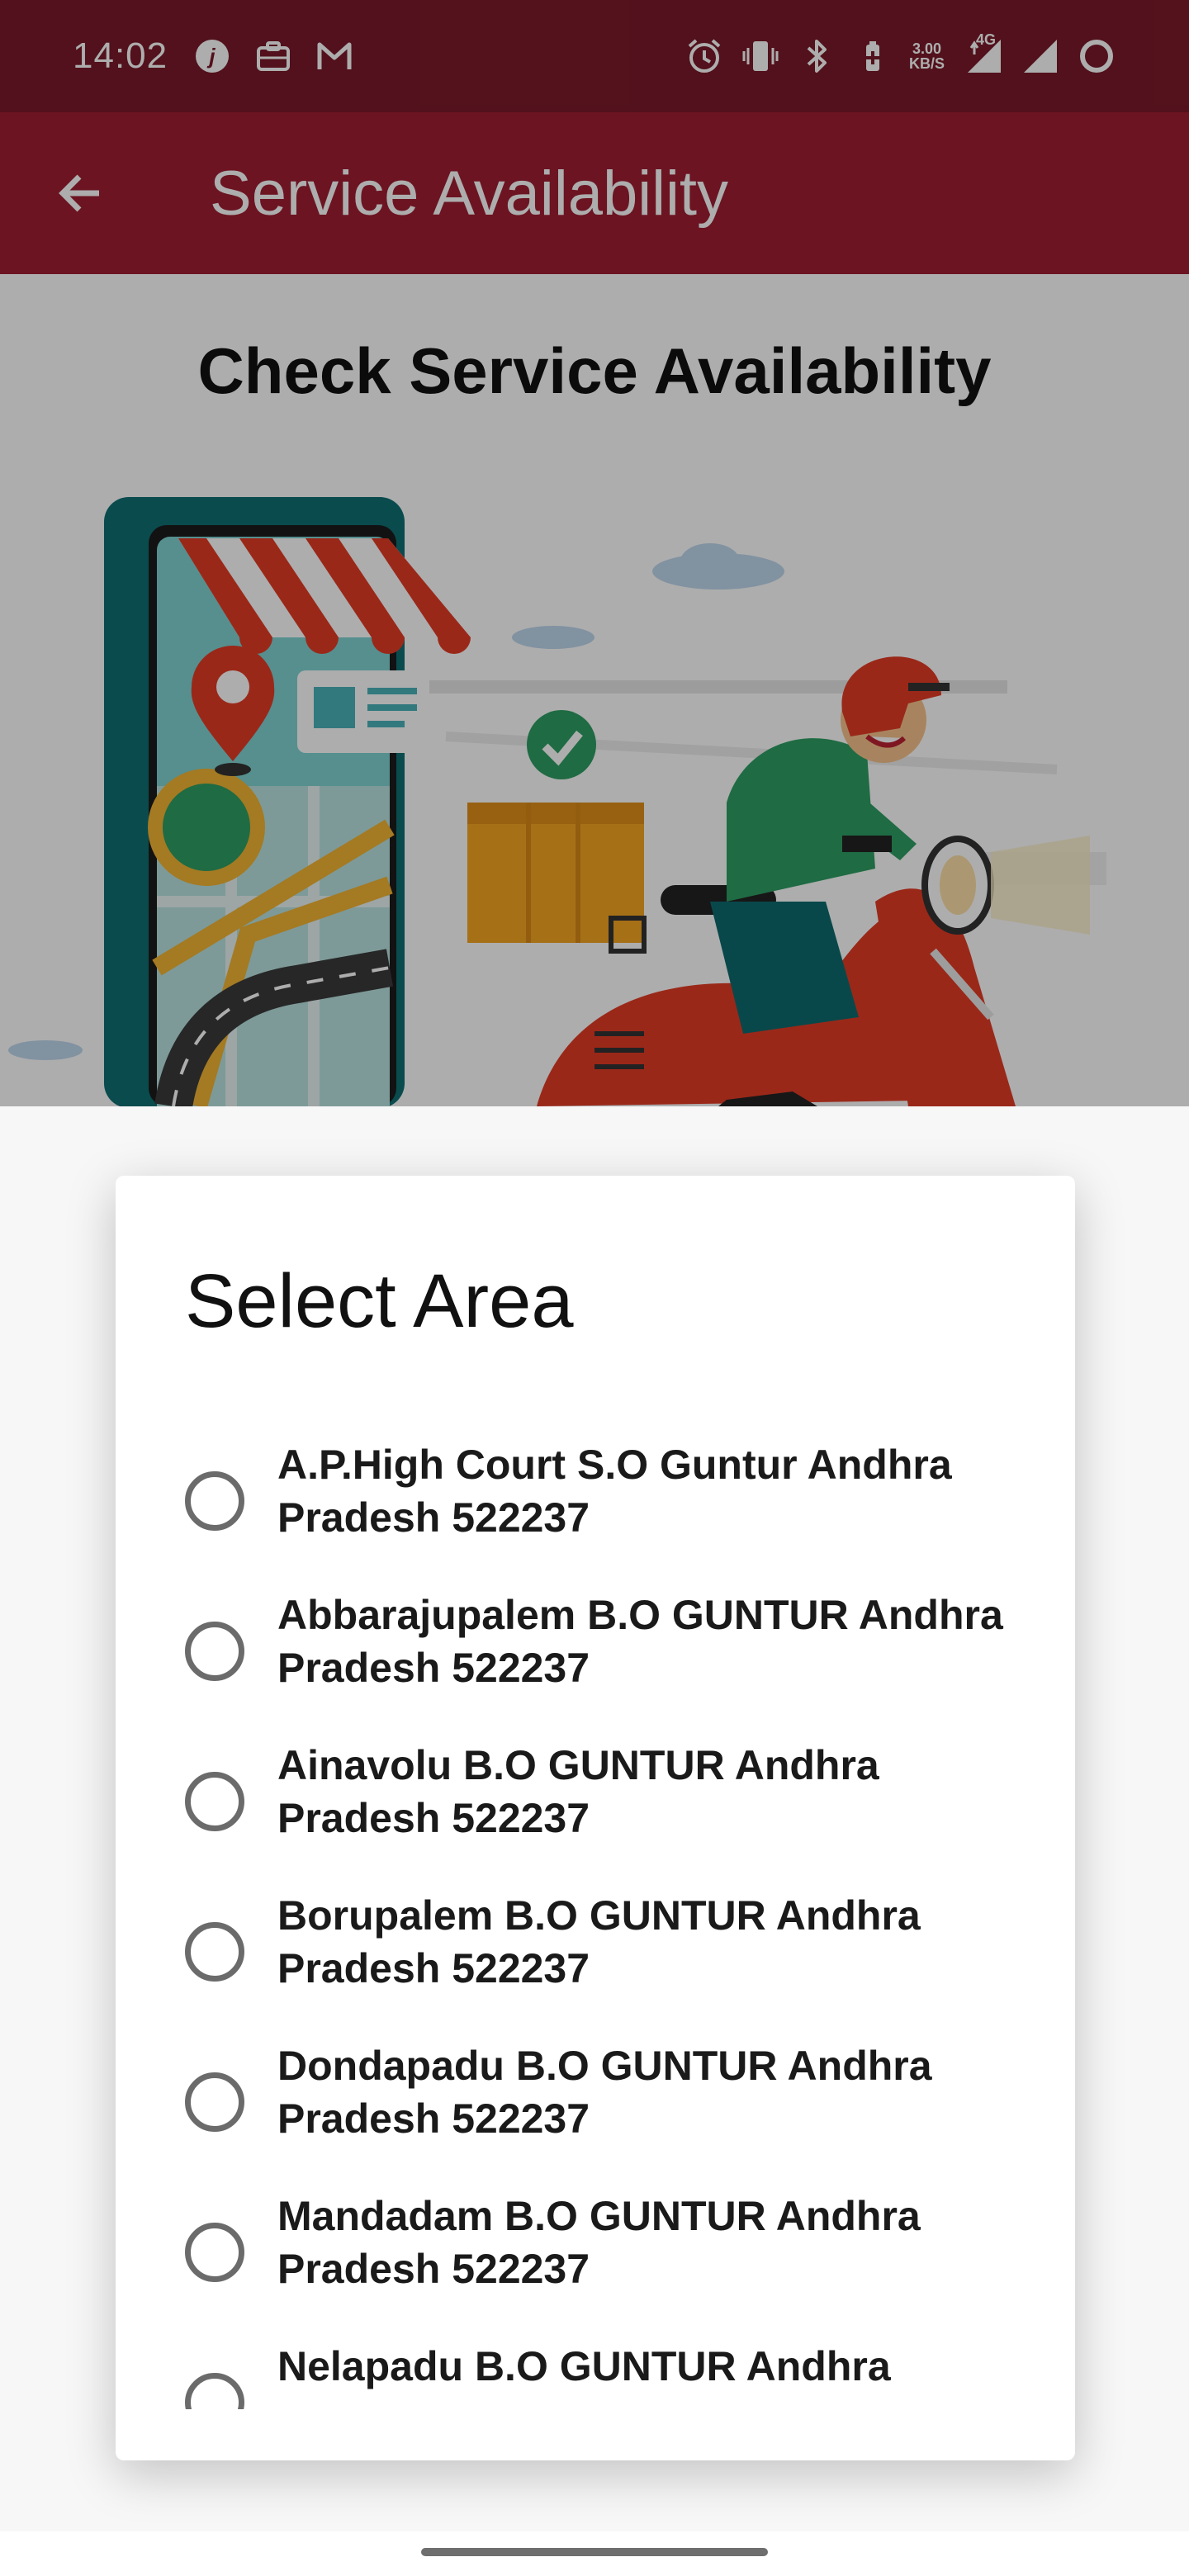 This screenshot has height=2576, width=1189. I want to click on area-option: Nelapadu B.O GUNTUR Andhra, so click(595, 2368).